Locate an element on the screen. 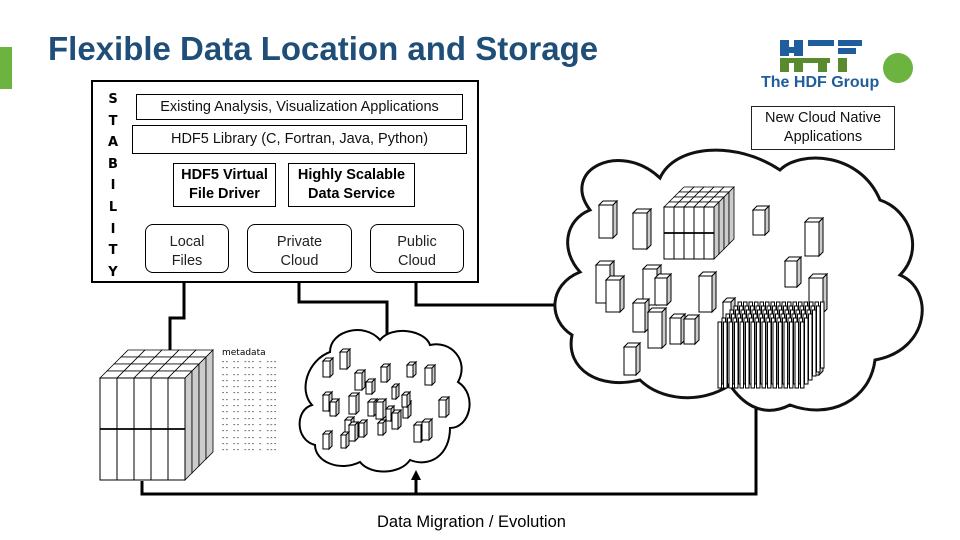 This screenshot has height=540, width=960. stability-letter: I is located at coordinates (113, 186).